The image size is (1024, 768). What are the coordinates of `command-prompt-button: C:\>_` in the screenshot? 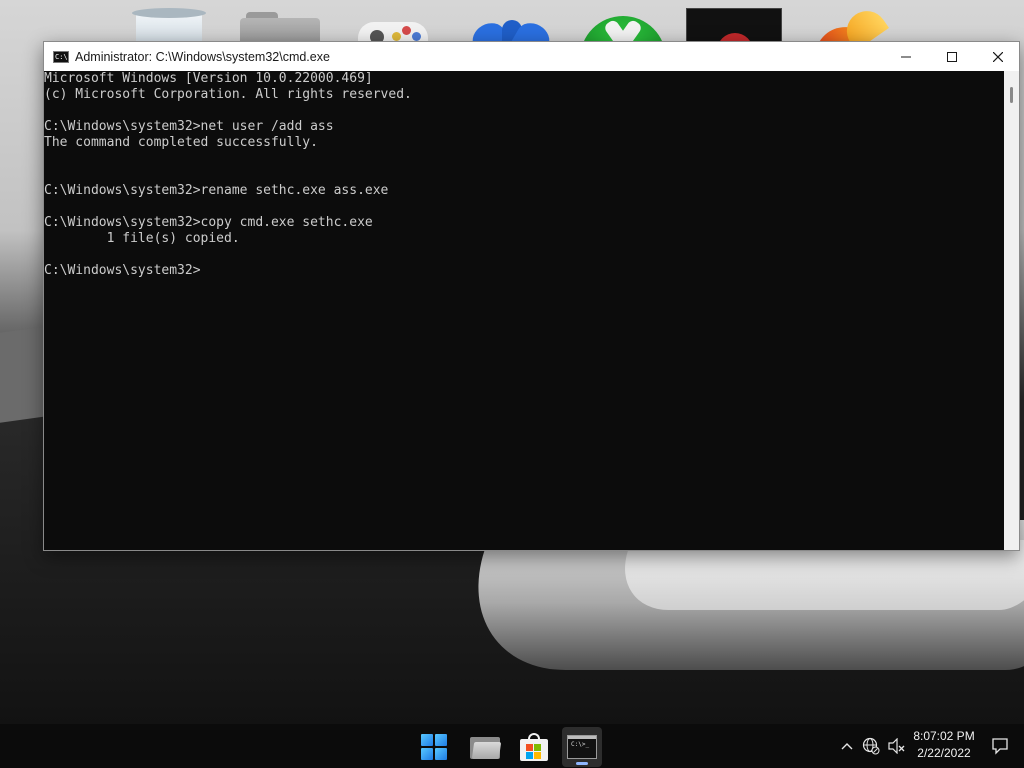 It's located at (582, 747).